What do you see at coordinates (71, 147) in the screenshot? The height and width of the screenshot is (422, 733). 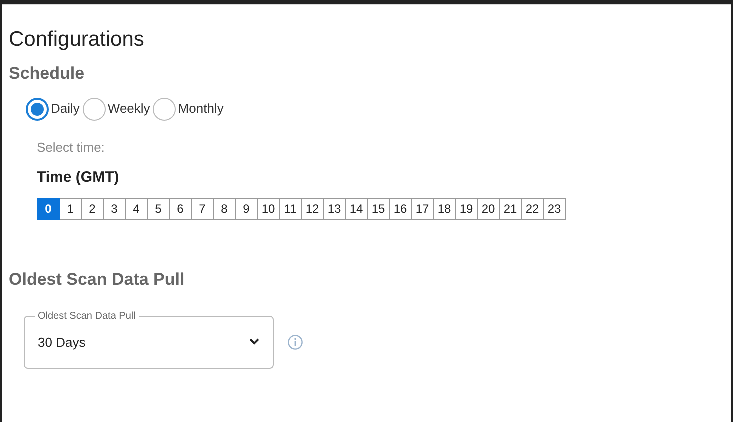 I see `hint-text: Select time:` at bounding box center [71, 147].